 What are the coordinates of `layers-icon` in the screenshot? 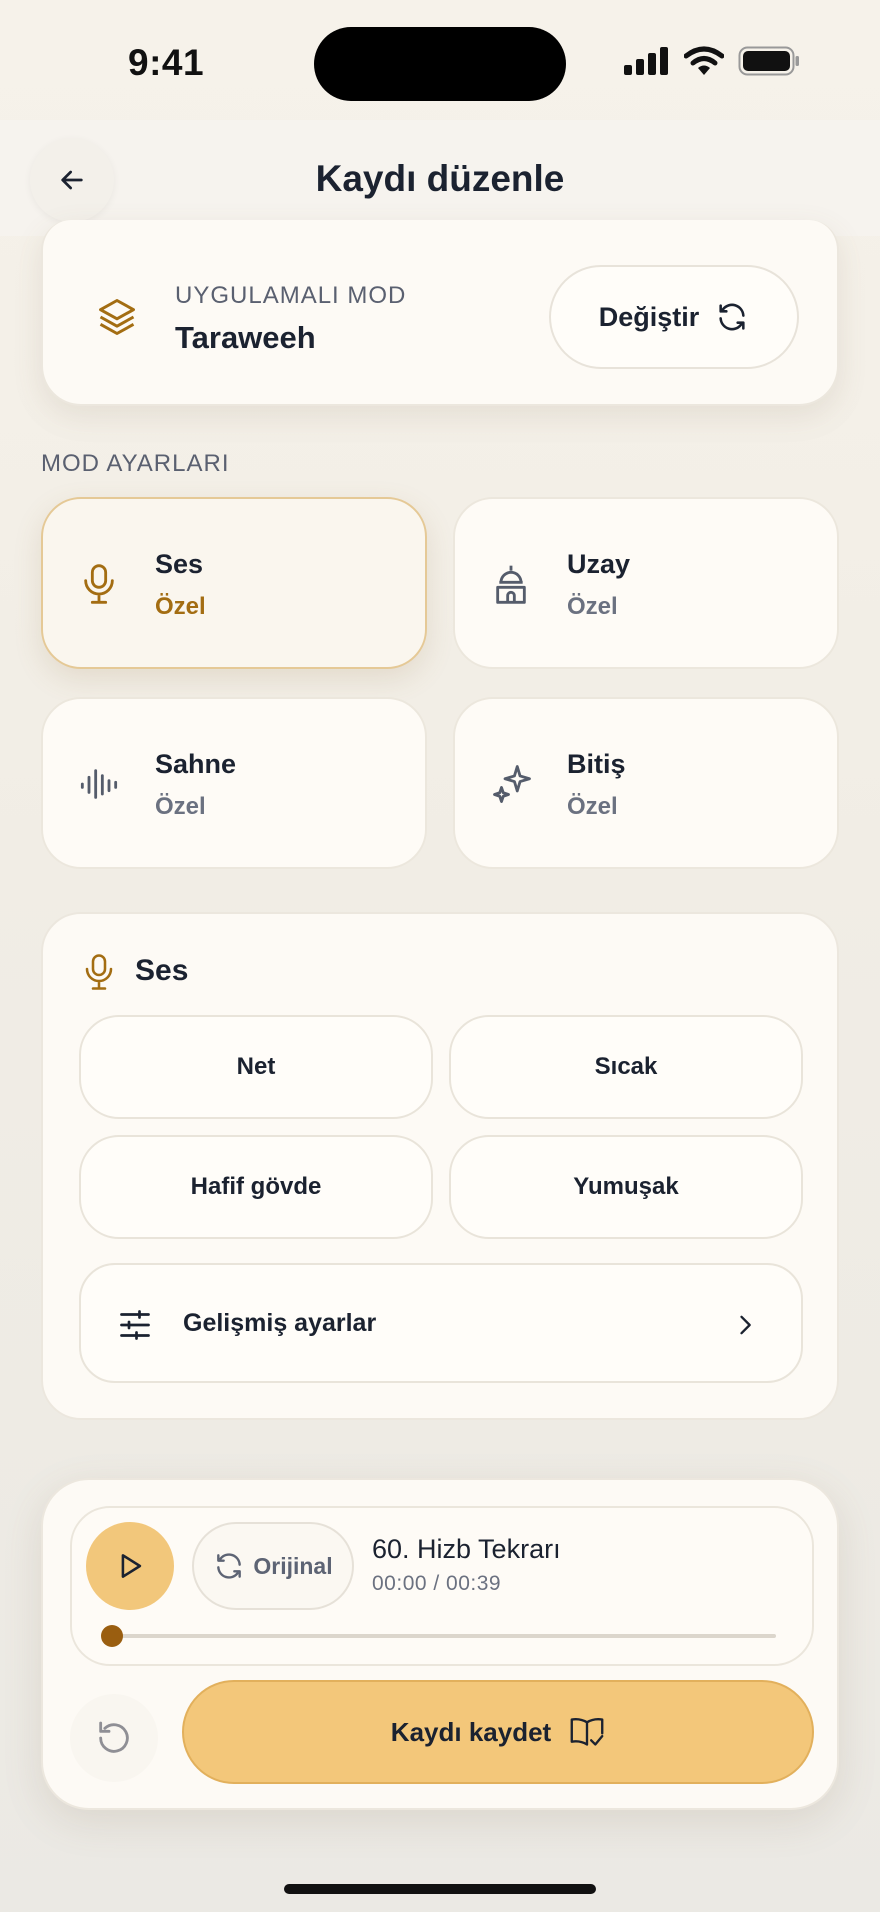 It's located at (117, 317).